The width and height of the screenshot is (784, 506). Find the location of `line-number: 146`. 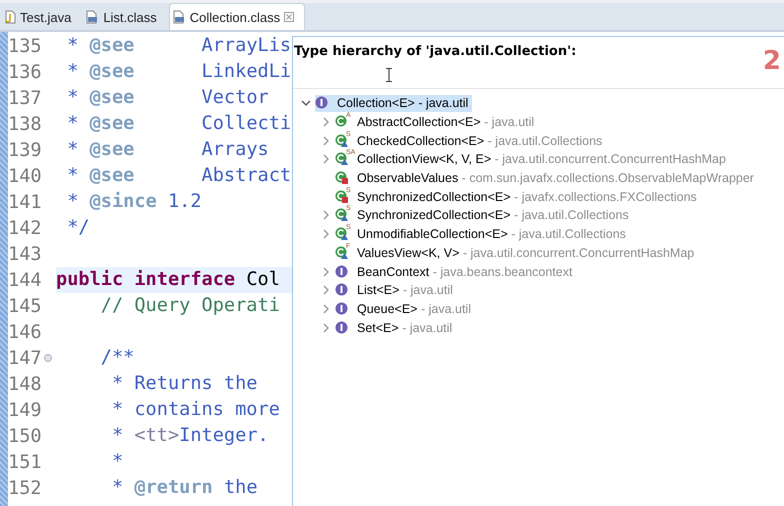

line-number: 146 is located at coordinates (25, 332).